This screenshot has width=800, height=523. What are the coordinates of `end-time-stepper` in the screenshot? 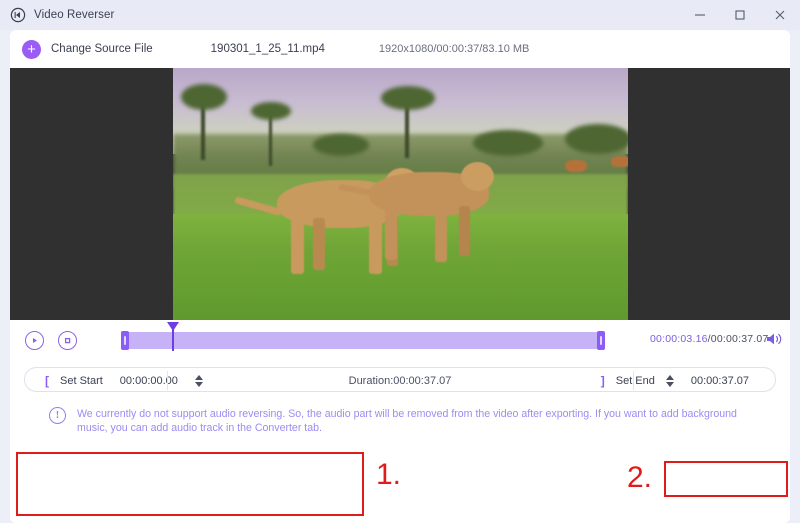 It's located at (669, 380).